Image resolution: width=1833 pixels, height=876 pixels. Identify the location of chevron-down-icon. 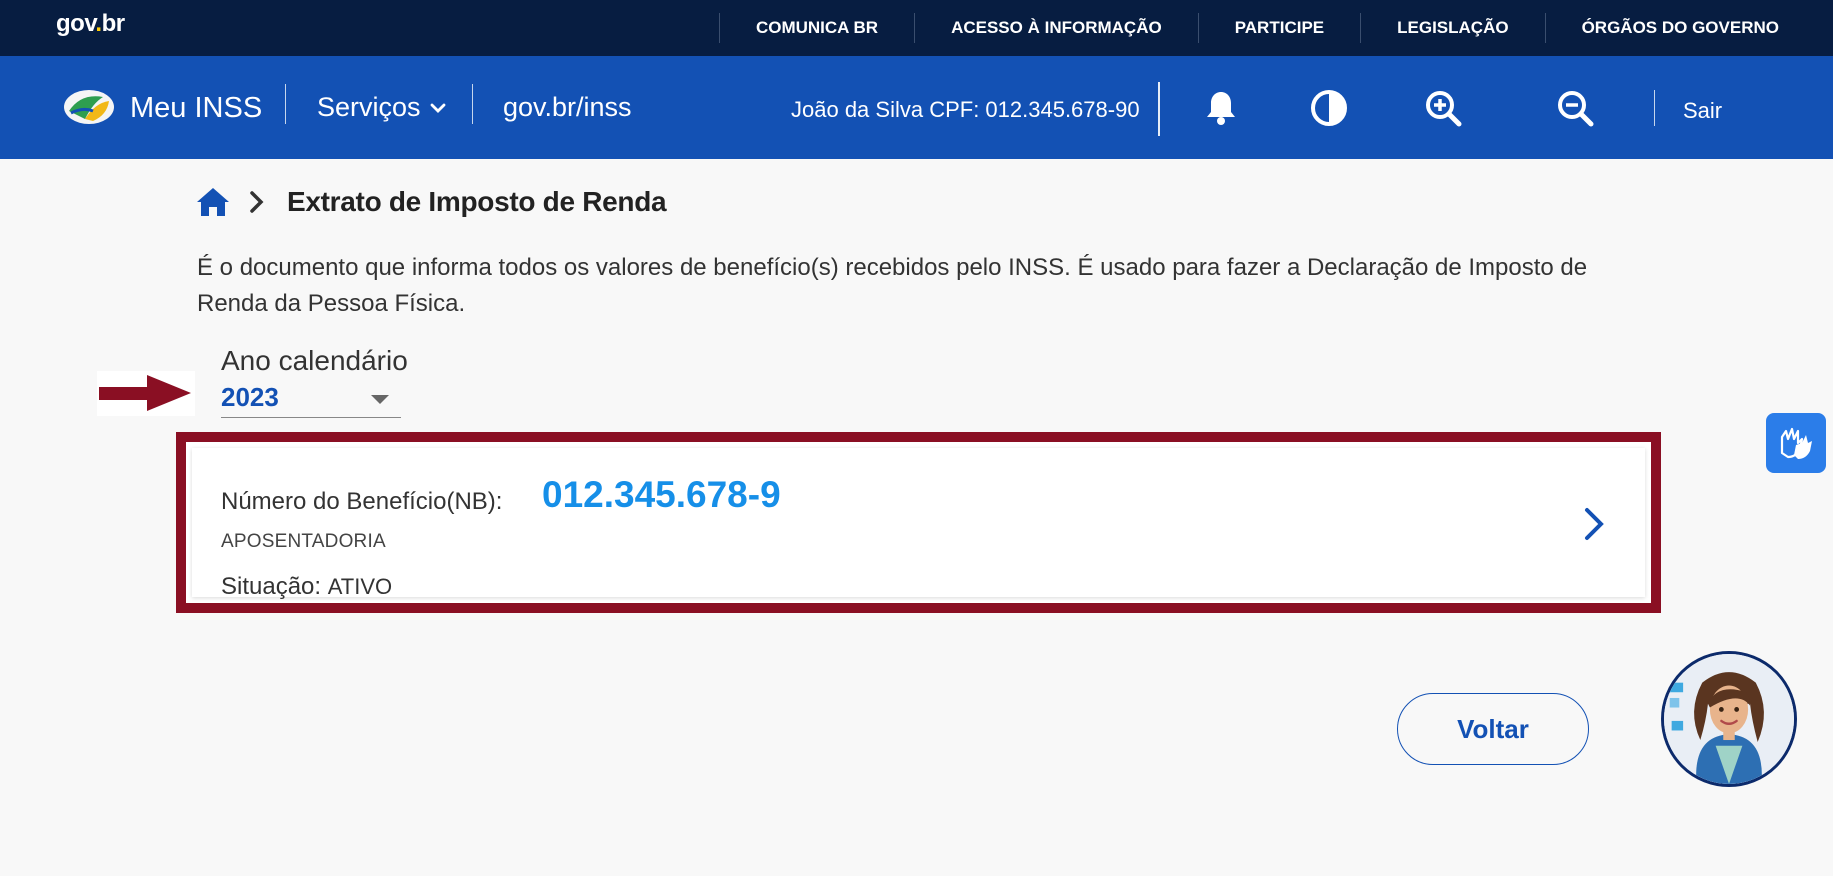
(437, 108).